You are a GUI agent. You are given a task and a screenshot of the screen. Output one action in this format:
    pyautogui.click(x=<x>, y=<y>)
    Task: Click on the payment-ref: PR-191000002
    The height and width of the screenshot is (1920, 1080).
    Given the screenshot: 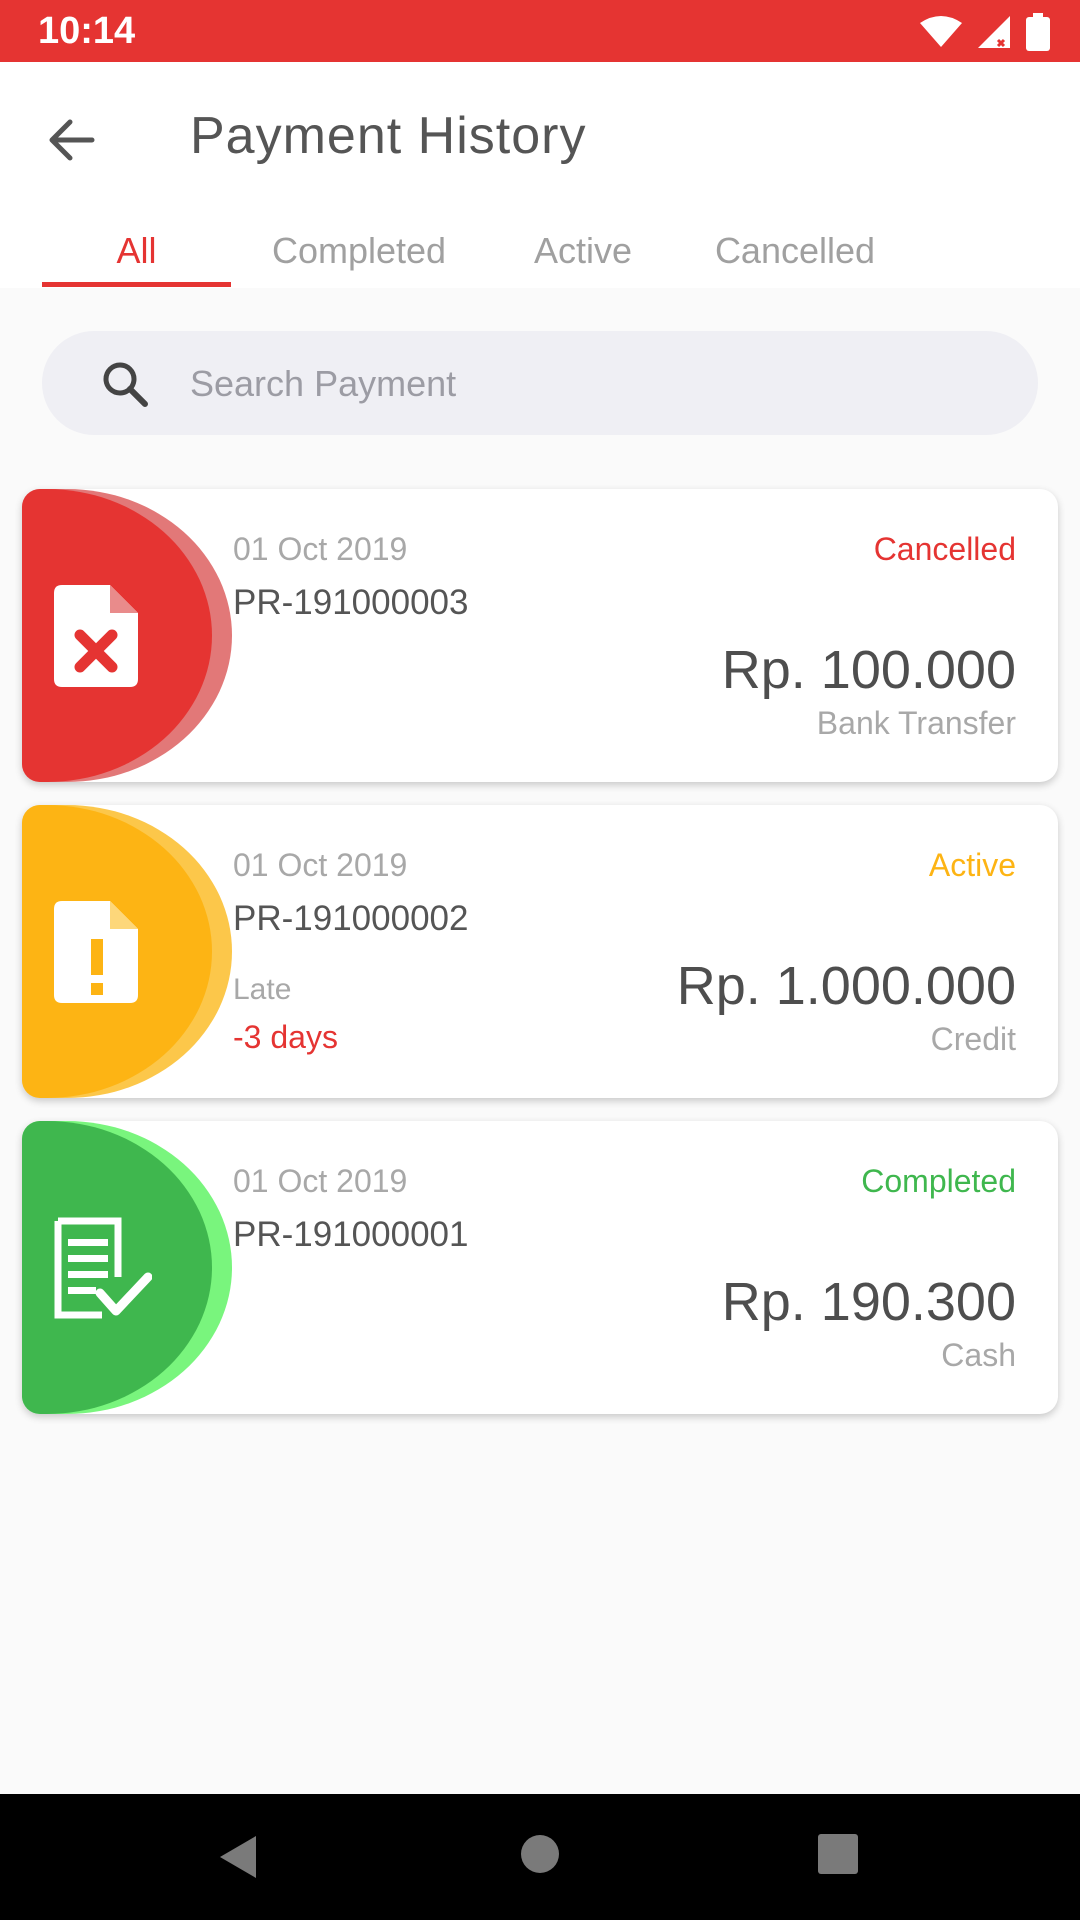 What is the action you would take?
    pyautogui.click(x=351, y=918)
    